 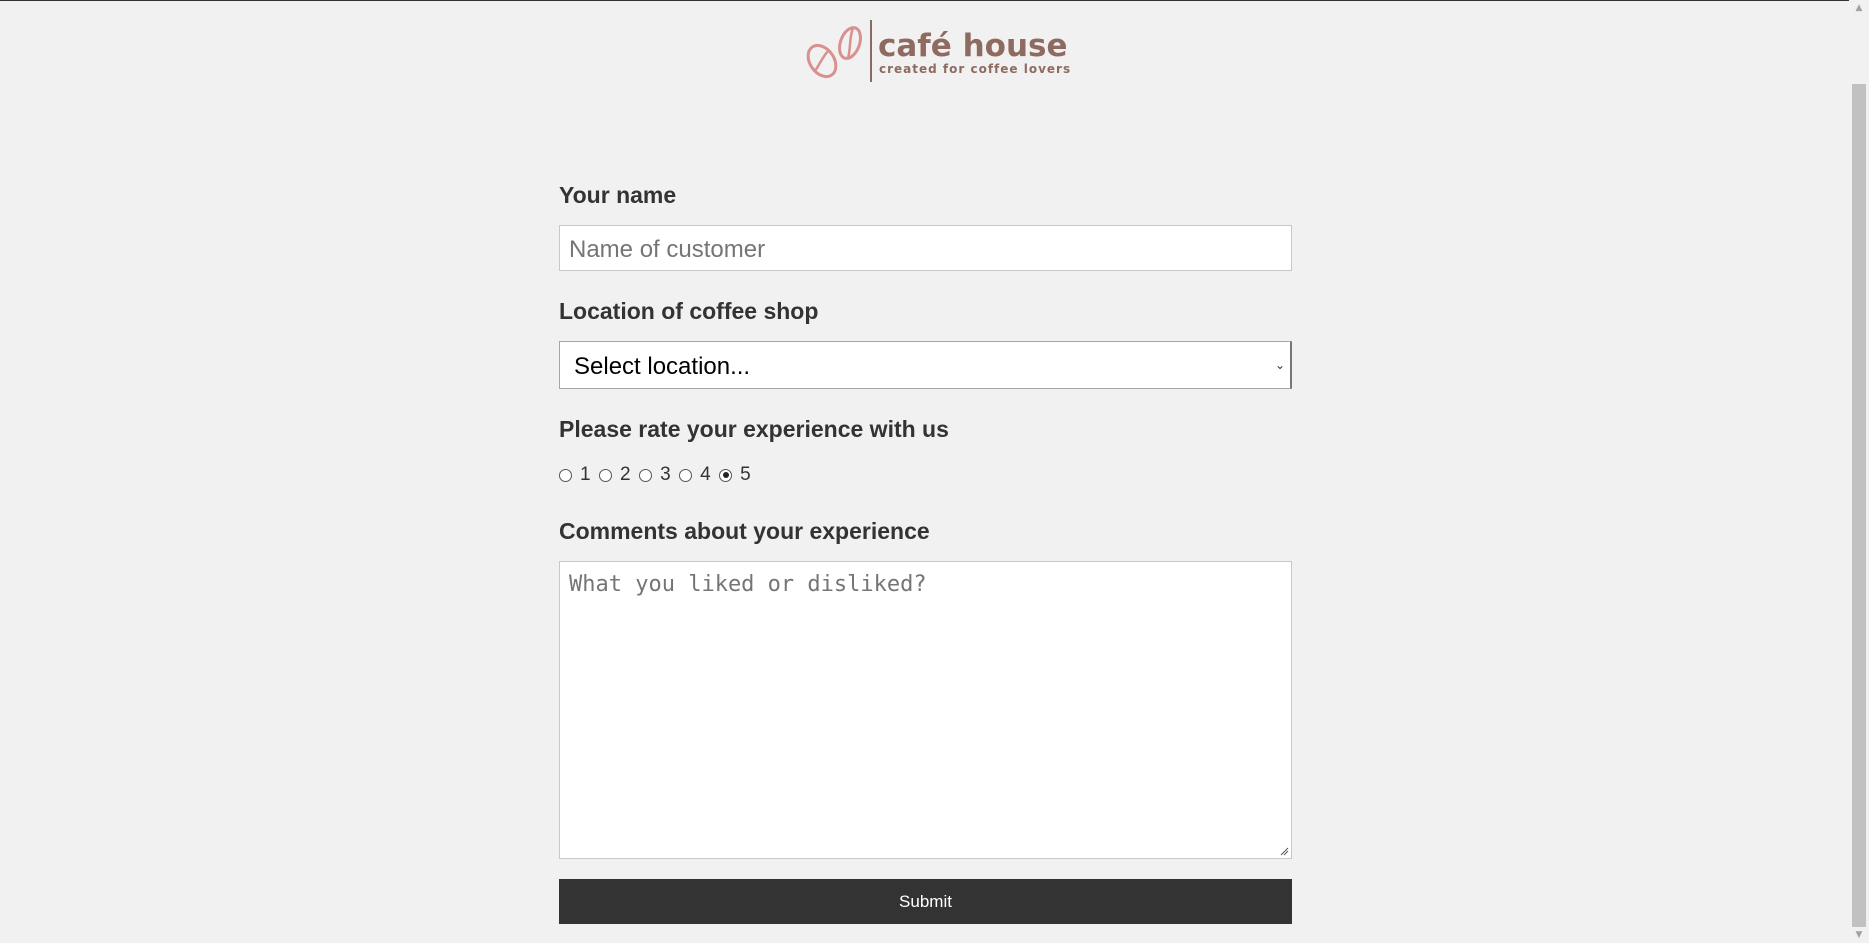 I want to click on brand-name: café house, so click(x=973, y=46).